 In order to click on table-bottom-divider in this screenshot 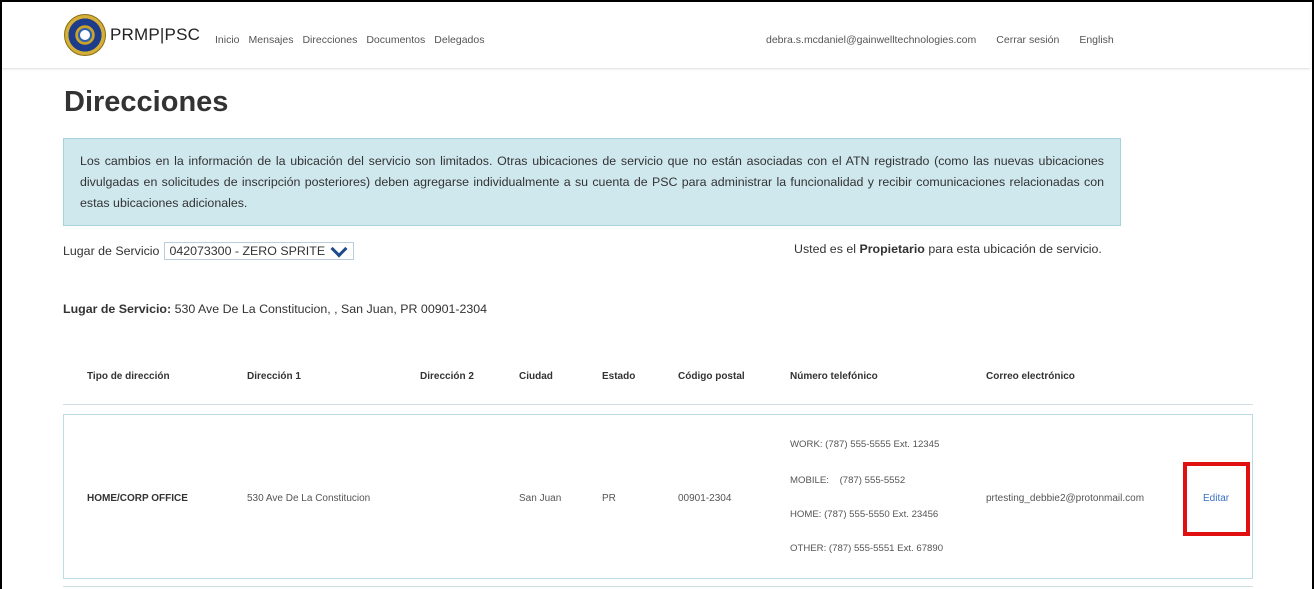, I will do `click(658, 586)`.